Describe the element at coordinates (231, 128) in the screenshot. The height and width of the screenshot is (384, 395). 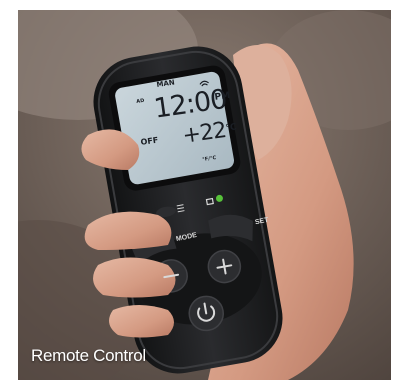
I see `lcd-unit: °C` at that location.